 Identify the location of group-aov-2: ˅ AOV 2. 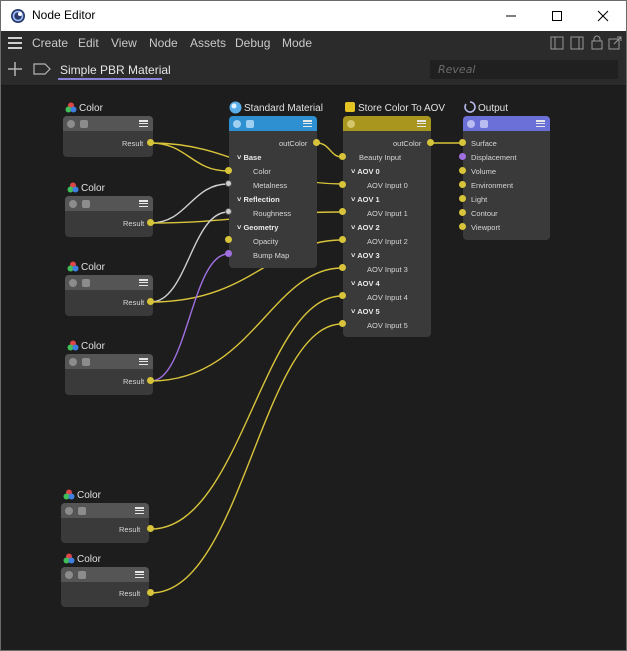
(365, 227).